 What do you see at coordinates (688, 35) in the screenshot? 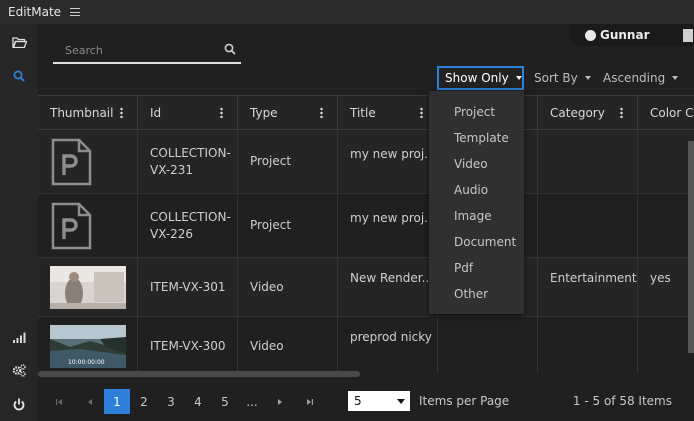
I see `document-icon` at bounding box center [688, 35].